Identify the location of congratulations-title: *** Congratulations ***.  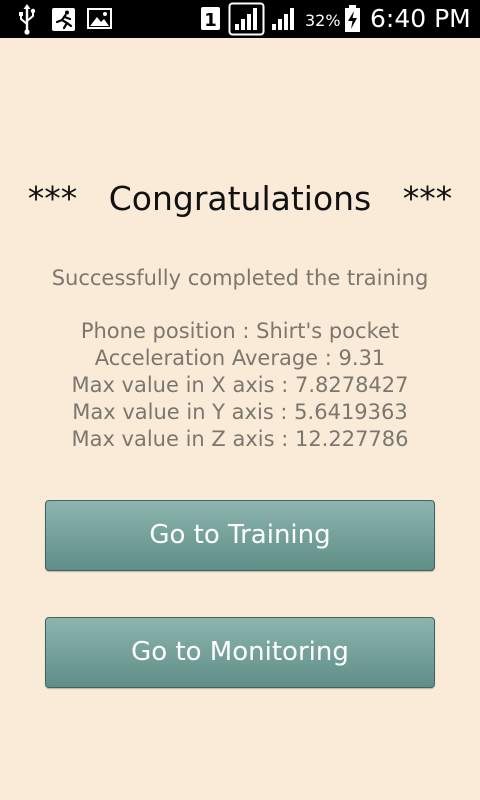
(240, 198).